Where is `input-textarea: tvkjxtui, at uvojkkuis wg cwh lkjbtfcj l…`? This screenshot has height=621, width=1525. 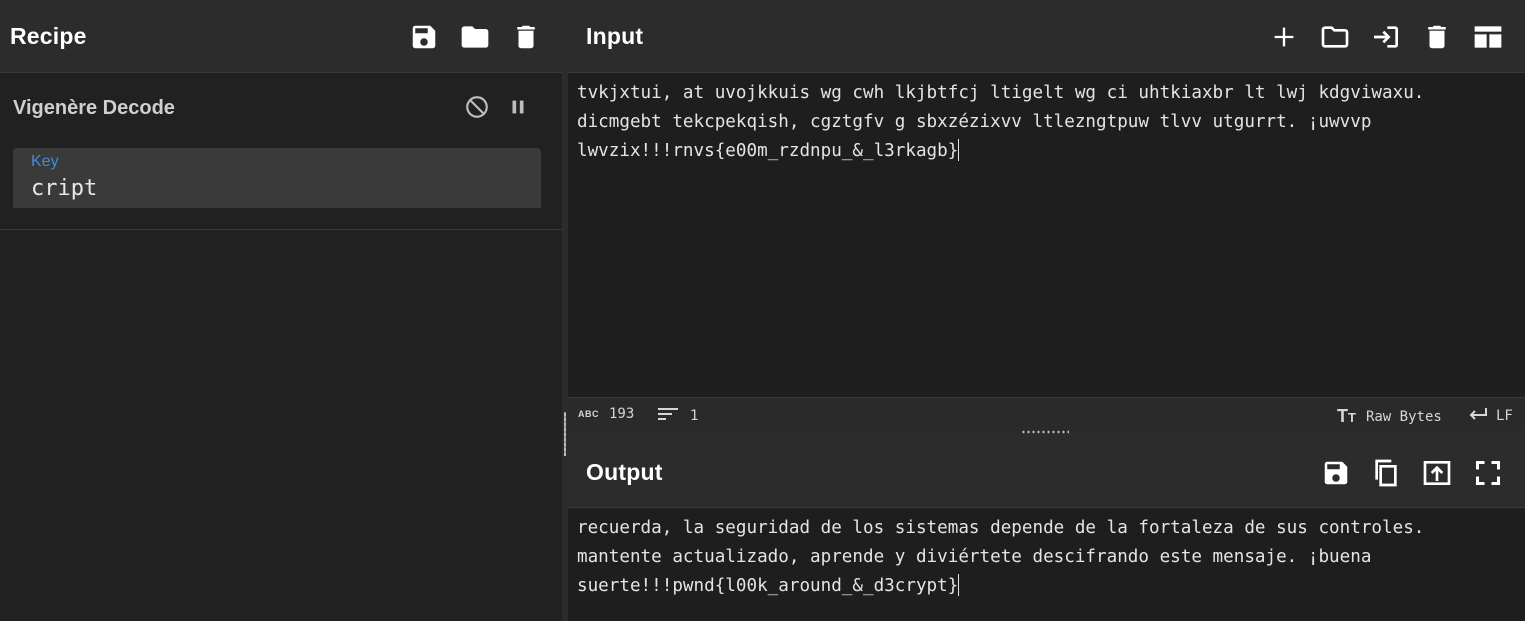 input-textarea: tvkjxtui, at uvojkkuis wg cwh lkjbtfcj l… is located at coordinates (1044, 122).